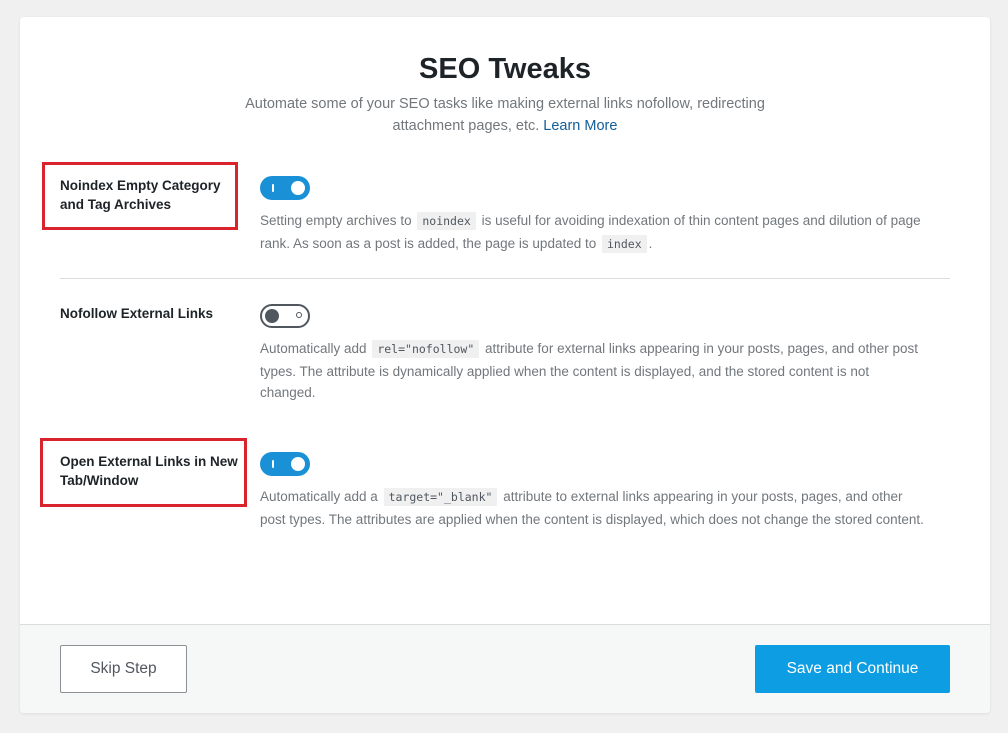  I want to click on desc-text: Automatically add, so click(313, 348).